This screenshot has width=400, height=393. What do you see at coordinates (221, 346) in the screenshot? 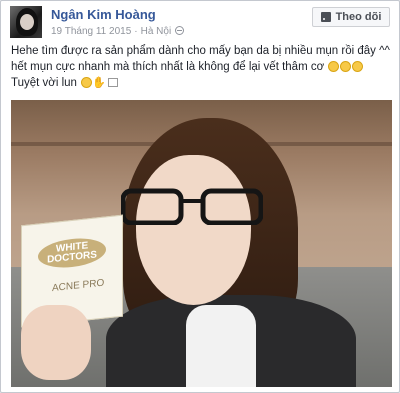
I see `photo-shirt` at bounding box center [221, 346].